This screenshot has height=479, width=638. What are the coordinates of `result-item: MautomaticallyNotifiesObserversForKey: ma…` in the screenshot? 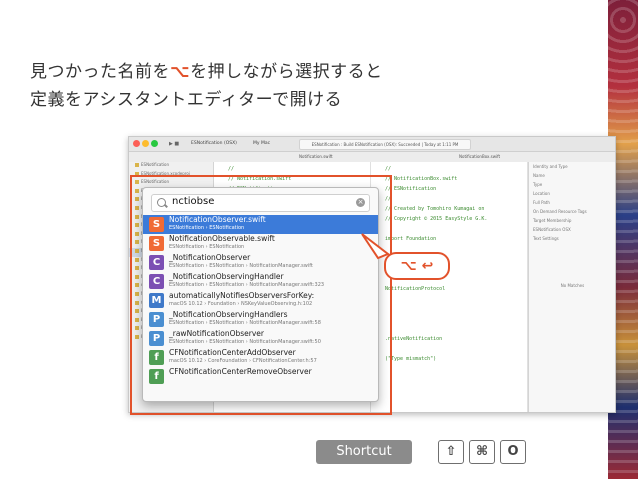 It's located at (260, 300).